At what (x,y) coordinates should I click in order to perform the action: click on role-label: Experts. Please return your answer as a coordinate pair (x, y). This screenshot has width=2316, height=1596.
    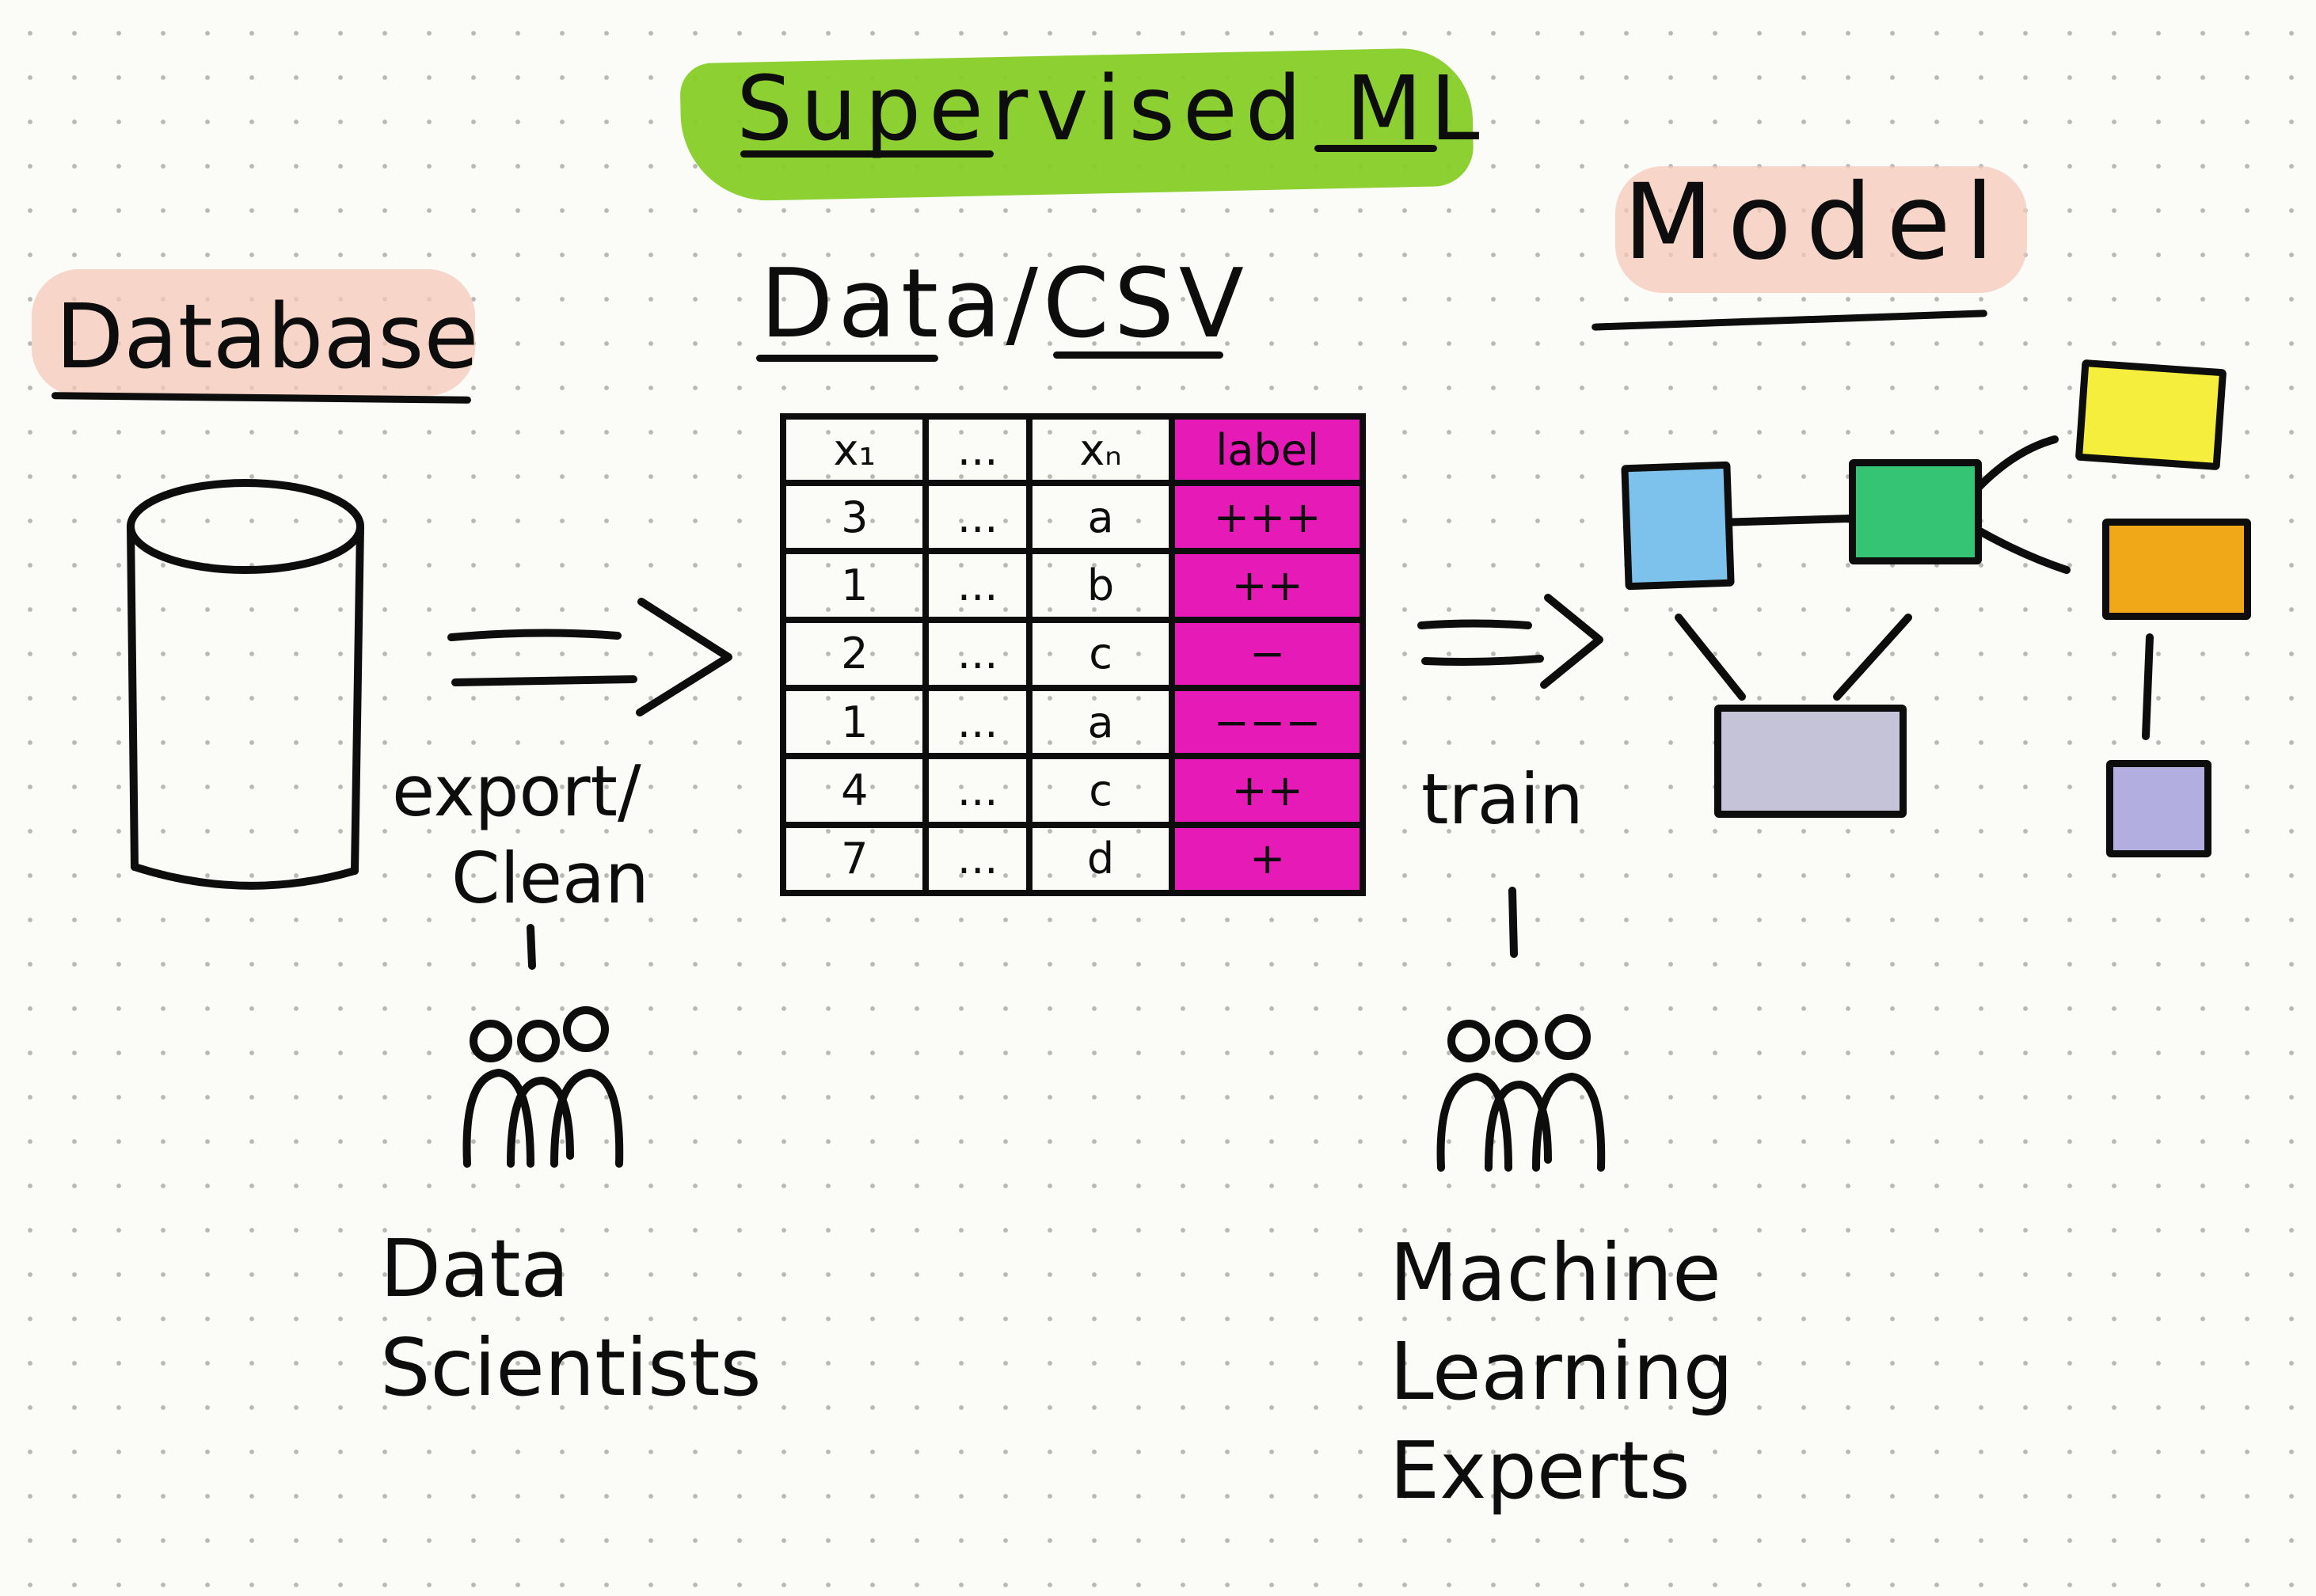
    Looking at the image, I should click on (1540, 1470).